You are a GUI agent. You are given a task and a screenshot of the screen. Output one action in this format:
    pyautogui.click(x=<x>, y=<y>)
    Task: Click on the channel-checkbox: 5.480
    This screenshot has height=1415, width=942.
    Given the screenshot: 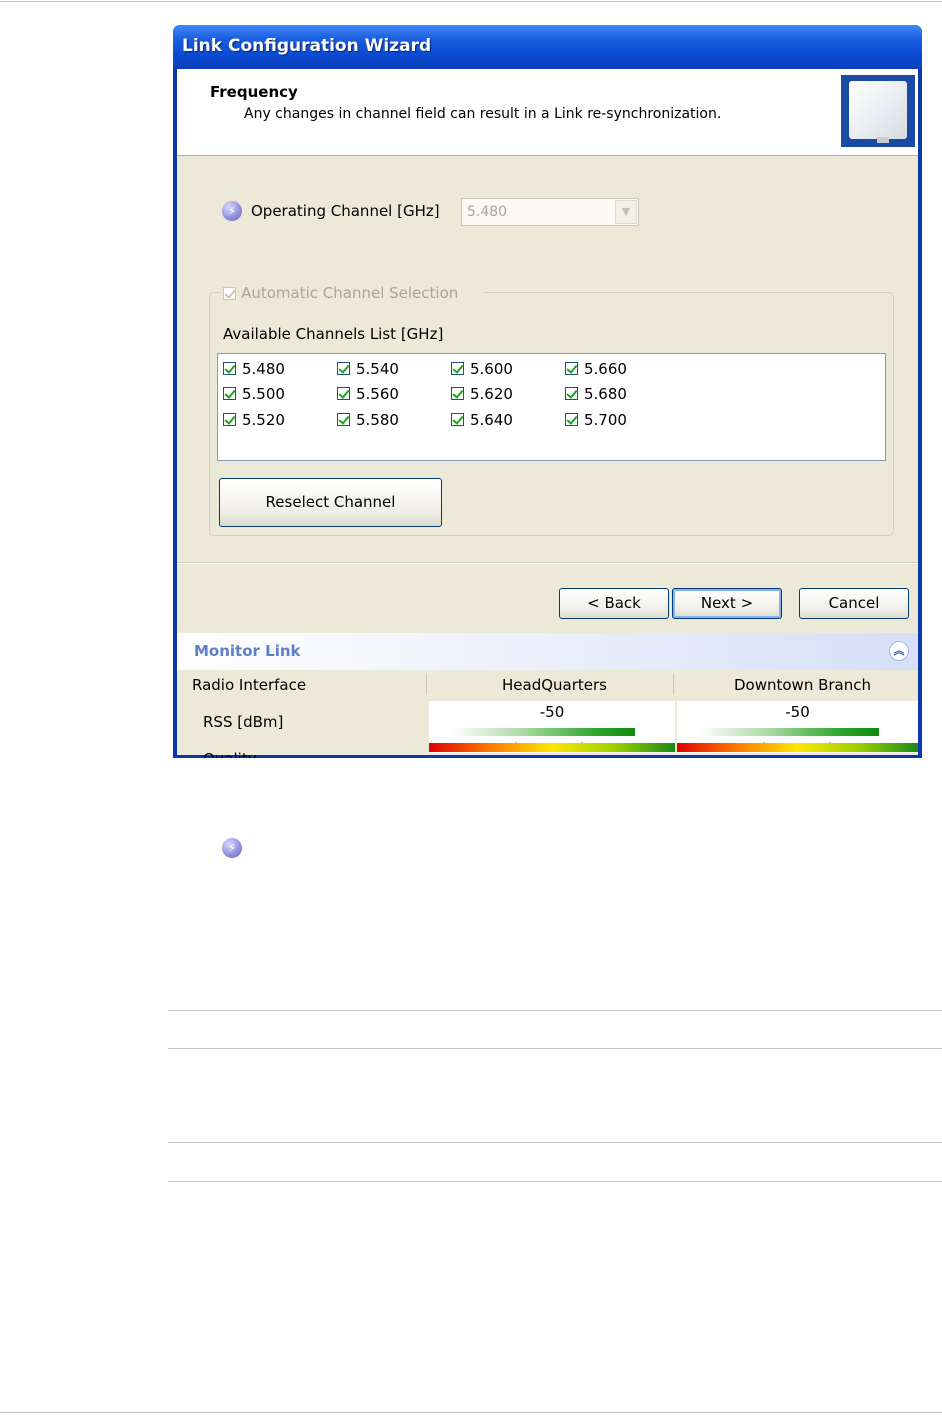 What is the action you would take?
    pyautogui.click(x=254, y=369)
    